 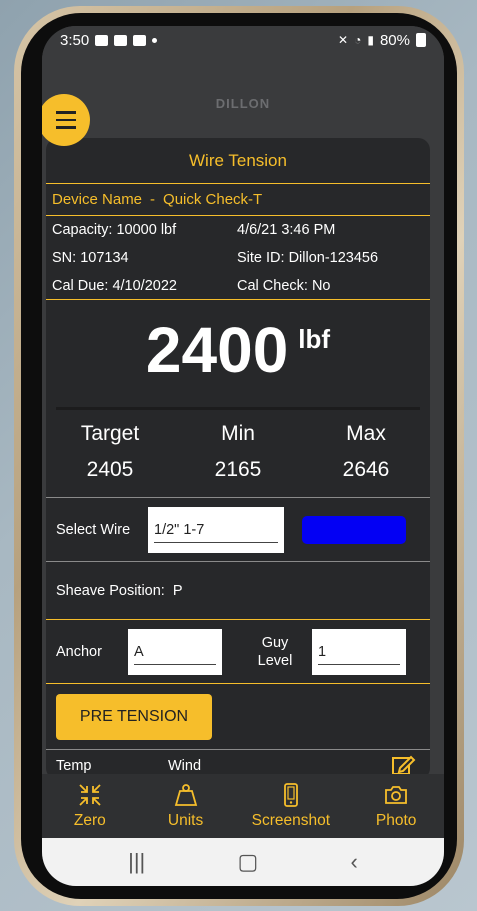 What do you see at coordinates (216, 529) in the screenshot?
I see `wire-input: 1/2" 1-7` at bounding box center [216, 529].